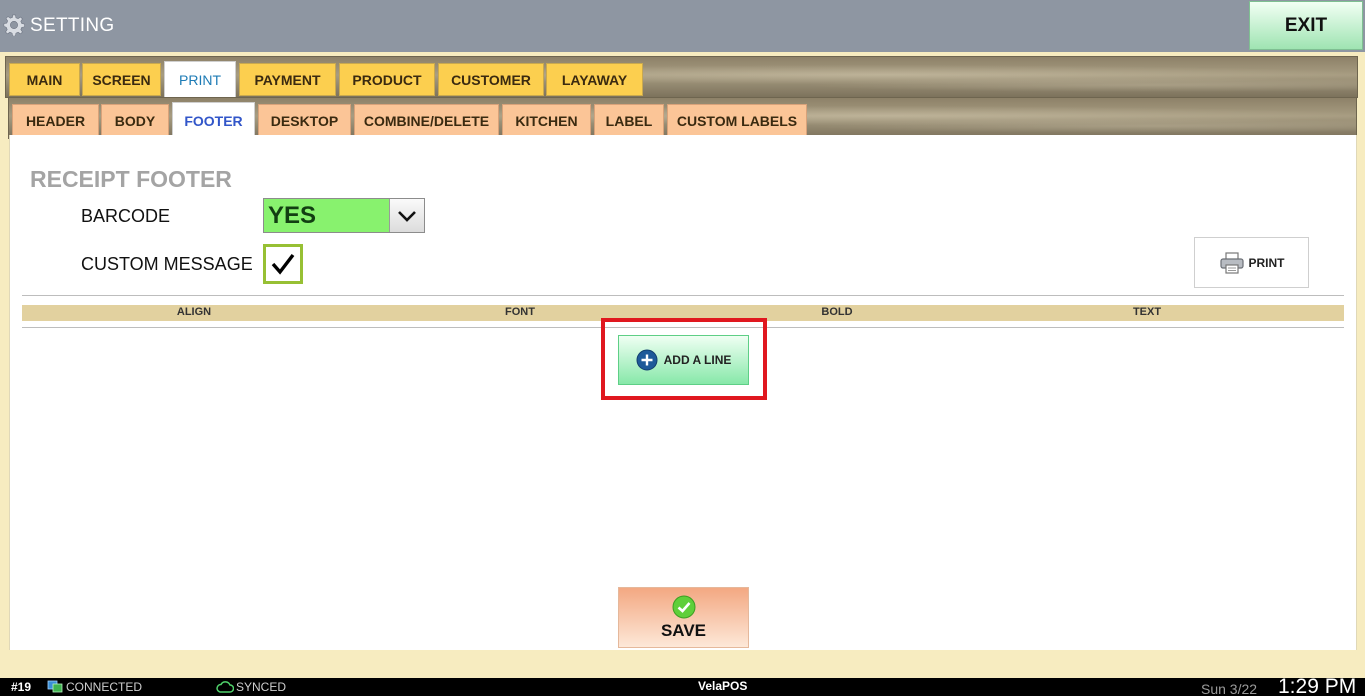 The height and width of the screenshot is (696, 1365). Describe the element at coordinates (406, 215) in the screenshot. I see `chevron-down-icon` at that location.